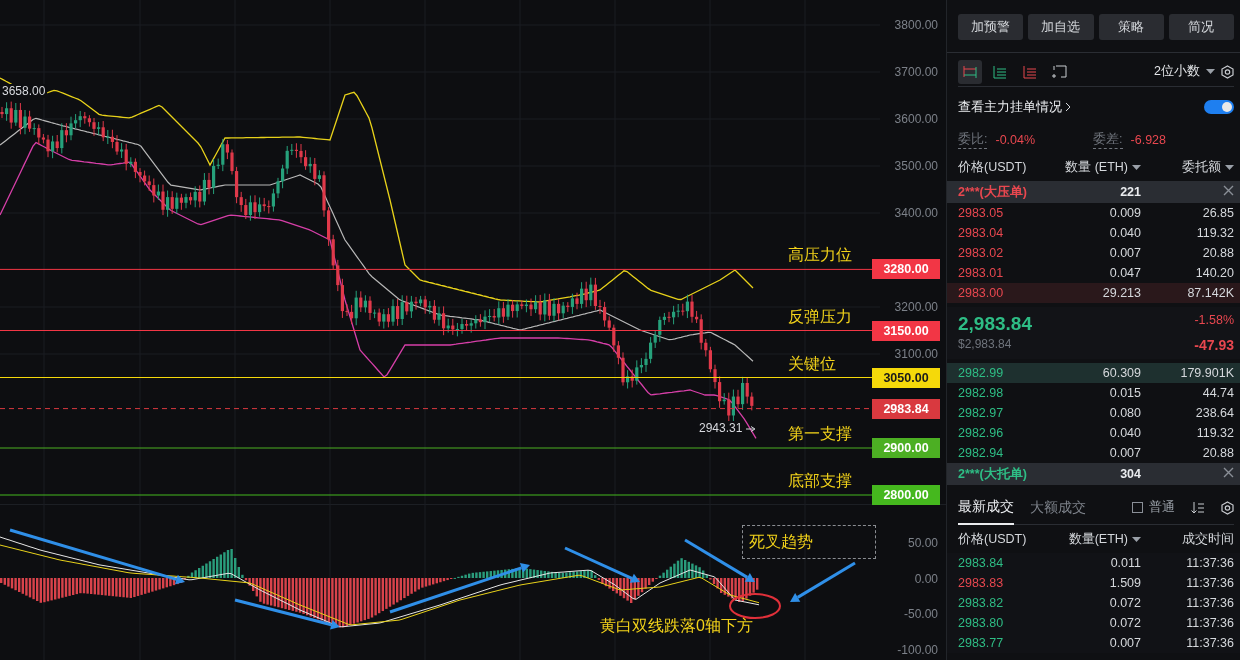 The image size is (1240, 660). What do you see at coordinates (981, 213) in the screenshot?
I see `order-price: 2983.05` at bounding box center [981, 213].